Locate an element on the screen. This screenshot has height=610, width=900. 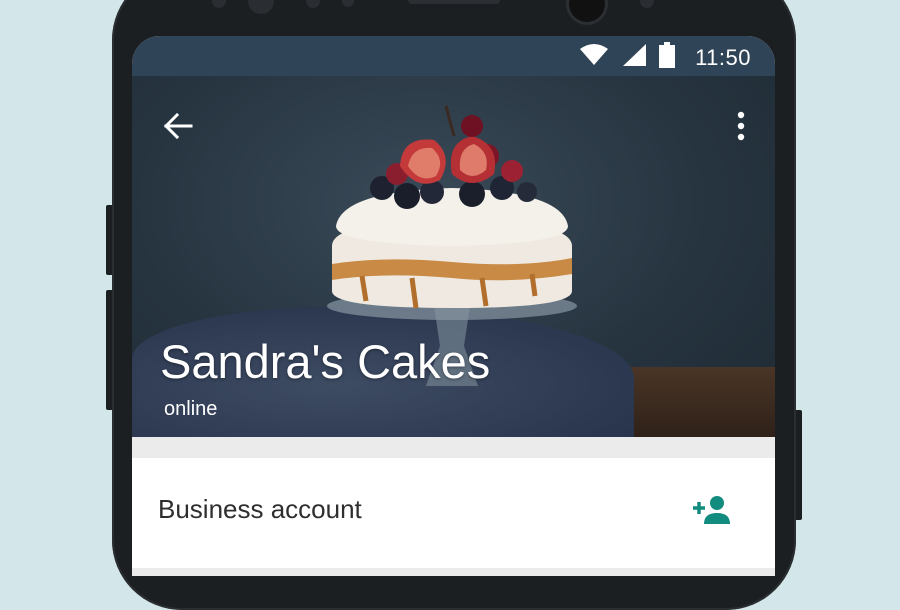
arrow-left-icon is located at coordinates (178, 128).